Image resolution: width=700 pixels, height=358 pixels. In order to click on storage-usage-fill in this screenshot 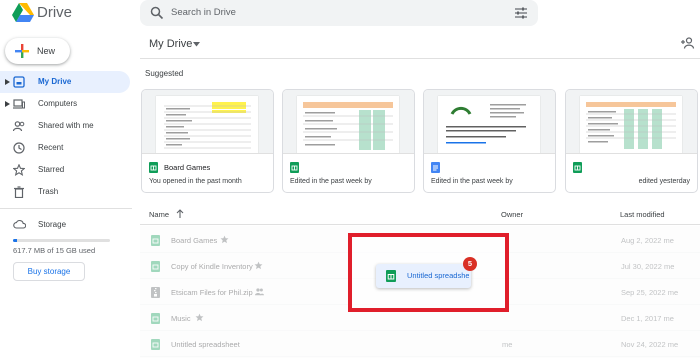, I will do `click(15, 240)`.